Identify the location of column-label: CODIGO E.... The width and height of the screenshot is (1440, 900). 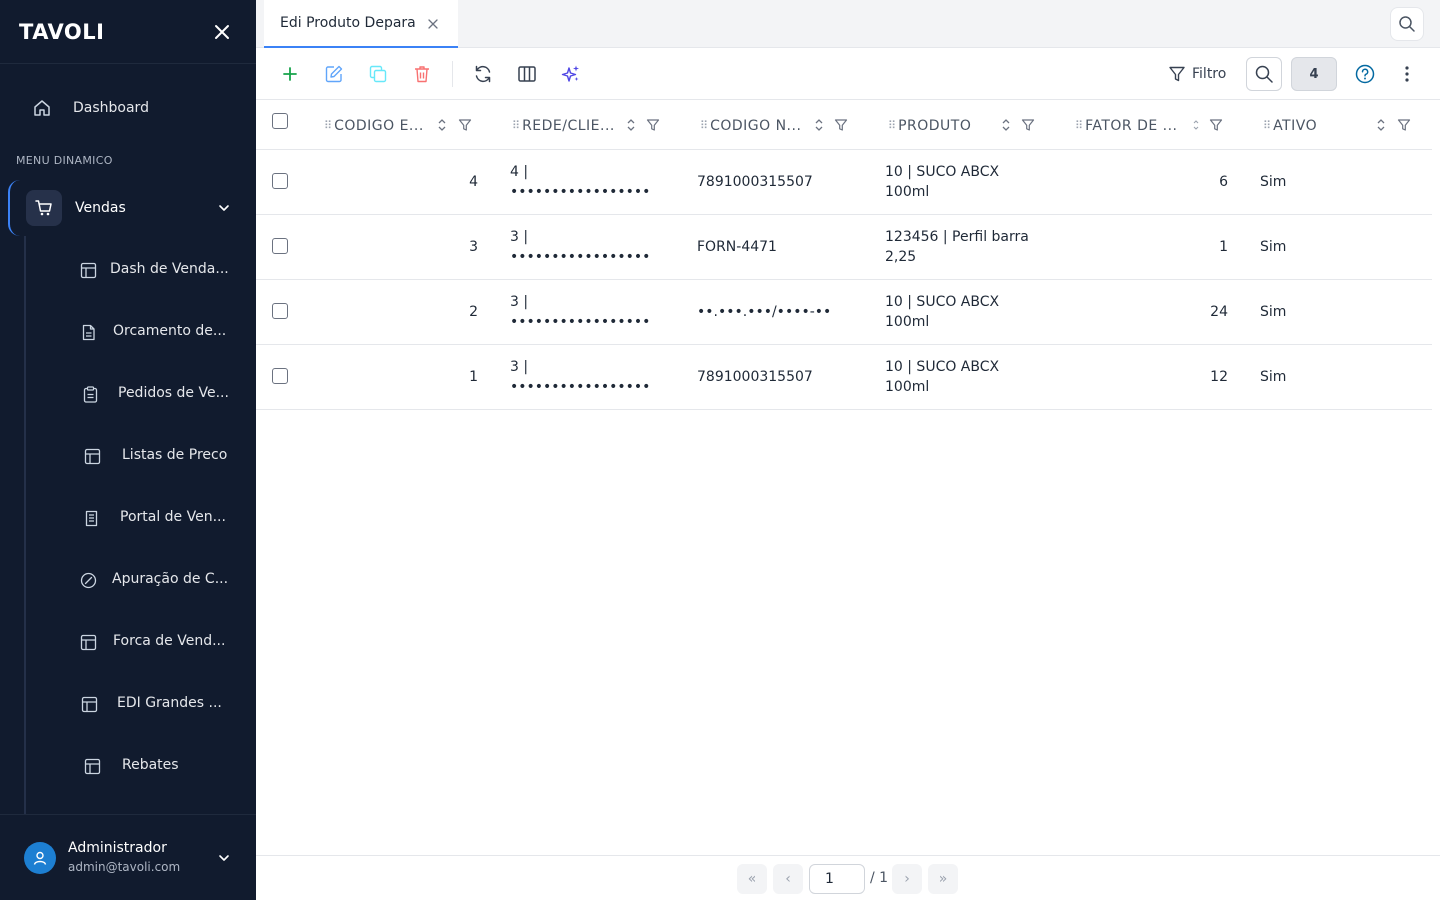
(379, 125).